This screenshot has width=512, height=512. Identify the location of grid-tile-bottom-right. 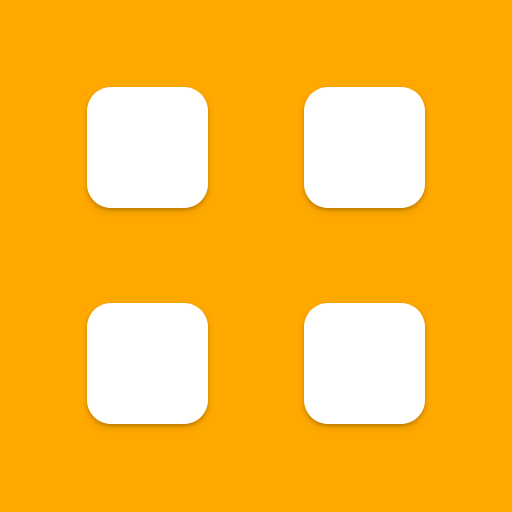
(364, 363).